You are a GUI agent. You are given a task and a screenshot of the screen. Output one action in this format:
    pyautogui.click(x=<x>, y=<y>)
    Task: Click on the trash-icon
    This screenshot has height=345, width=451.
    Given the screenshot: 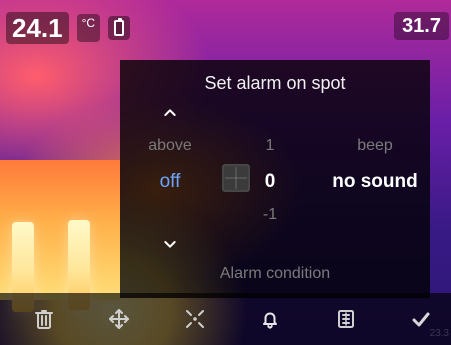 What is the action you would take?
    pyautogui.click(x=44, y=319)
    